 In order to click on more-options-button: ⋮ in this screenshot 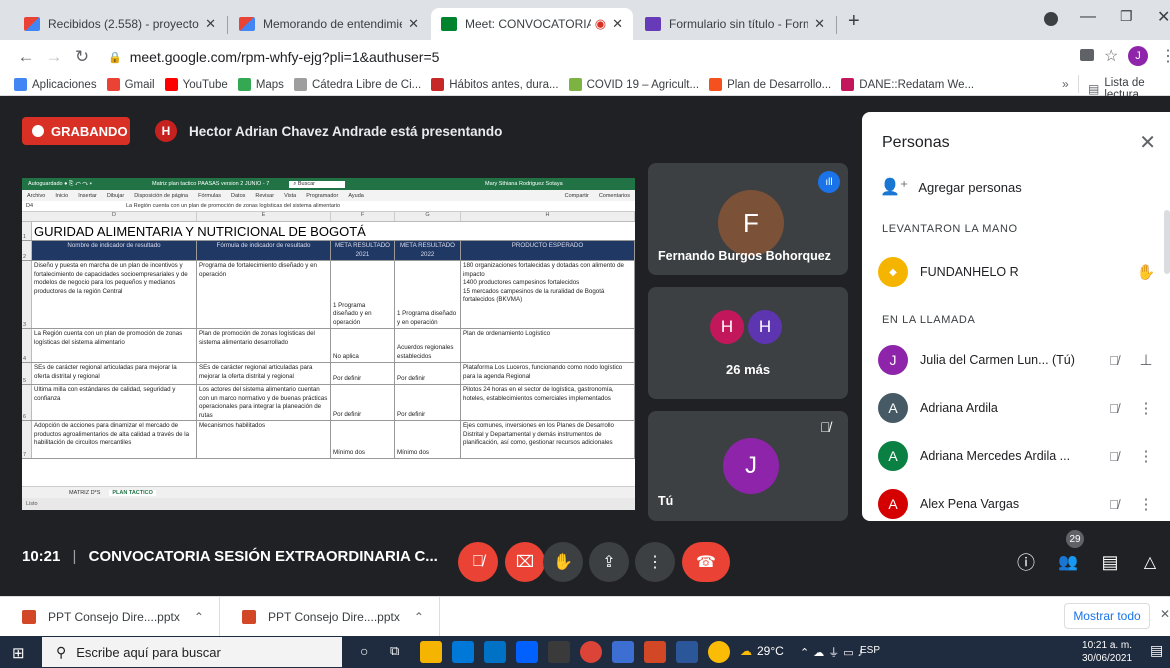, I will do `click(655, 562)`.